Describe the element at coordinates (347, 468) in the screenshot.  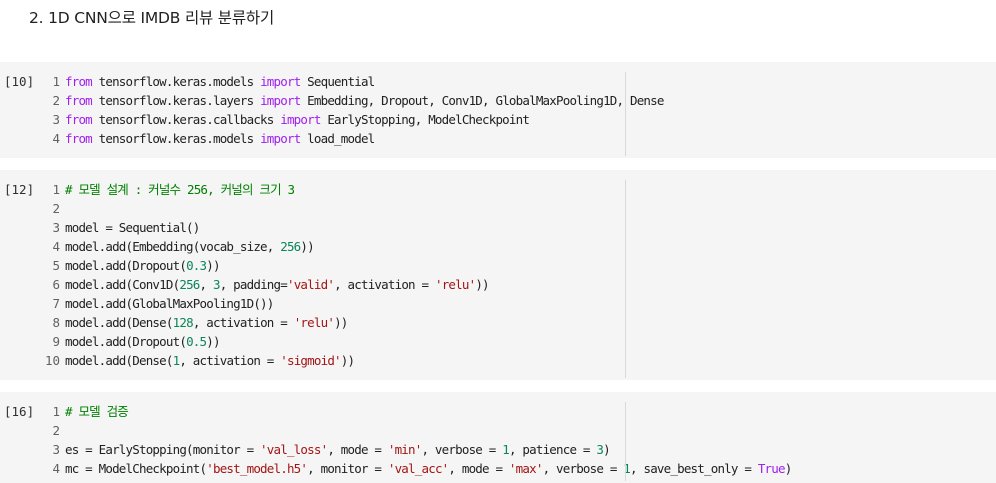
I see `code-token: , monitor =` at that location.